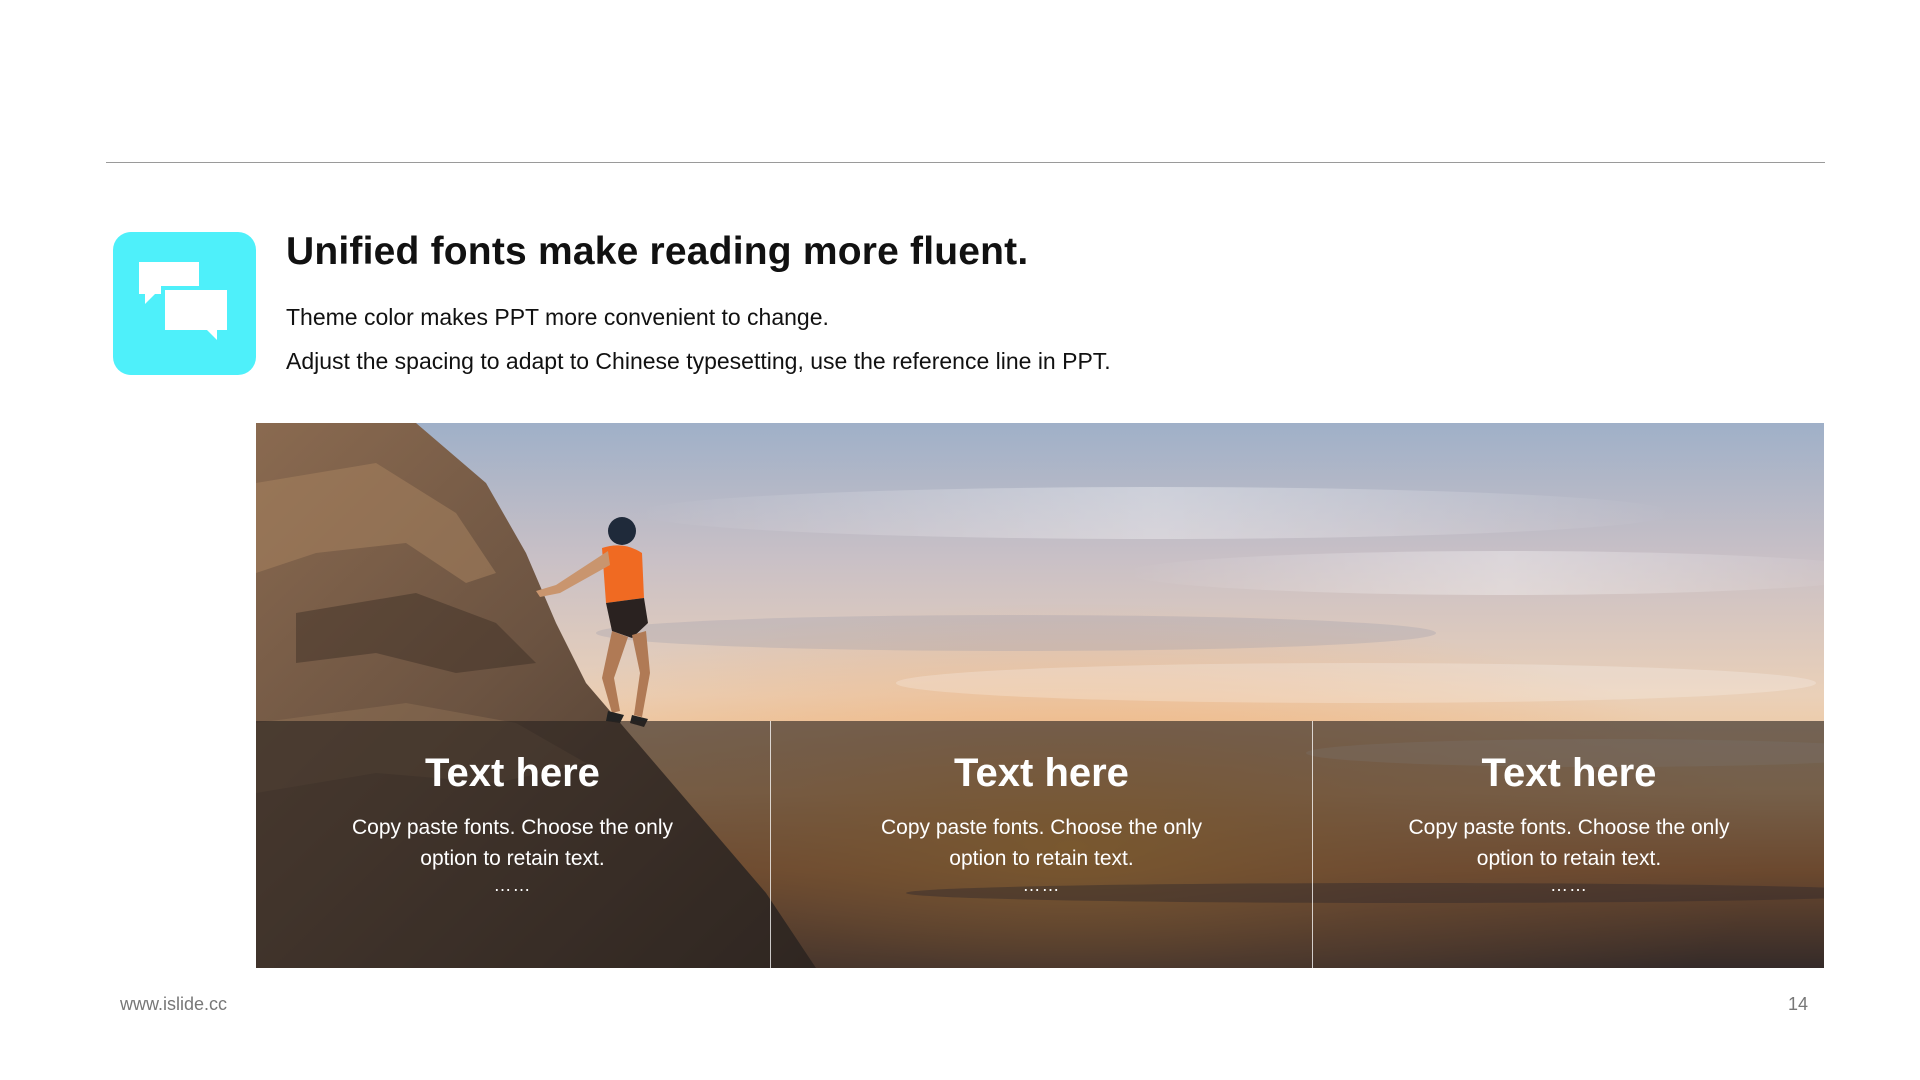 Image resolution: width=1920 pixels, height=1080 pixels. I want to click on slide-heading: Unified fonts make reading more fluent., so click(657, 251).